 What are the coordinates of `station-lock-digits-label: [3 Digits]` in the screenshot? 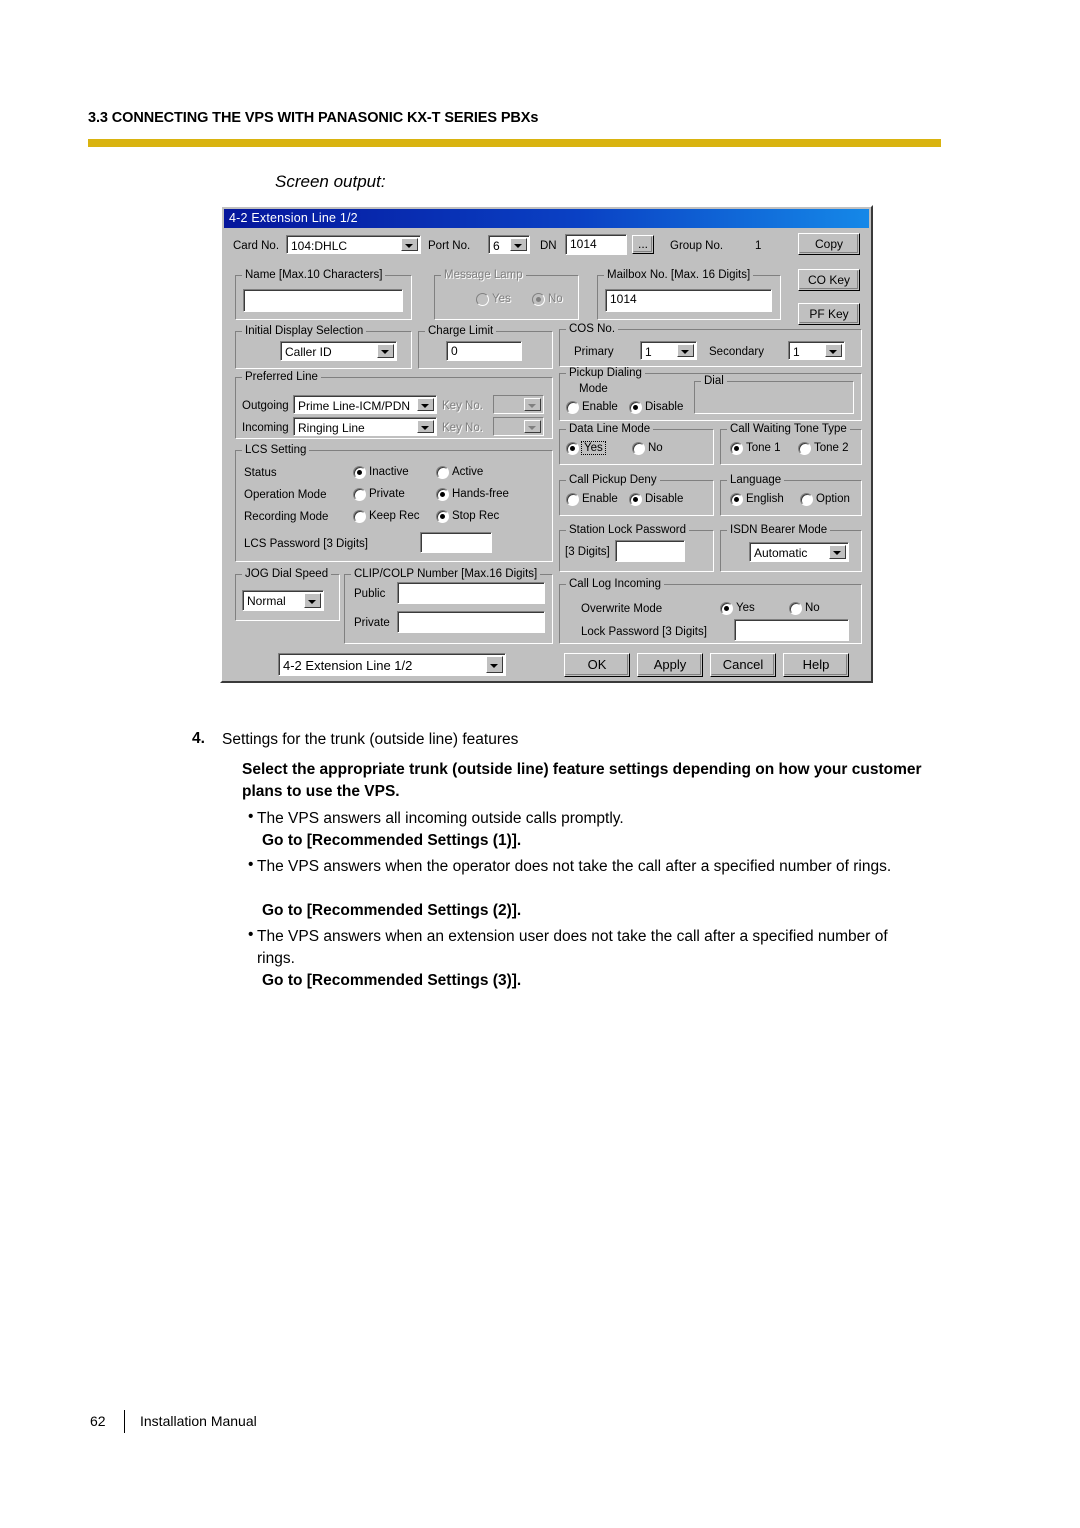 It's located at (587, 552).